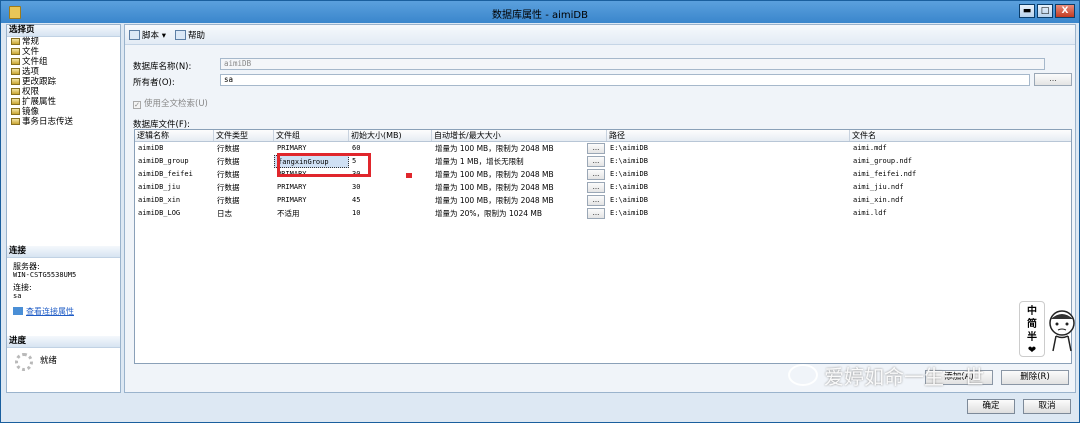 Image resolution: width=1080 pixels, height=423 pixels. I want to click on toolbar: 脚本 ▾ 帮助, so click(600, 35).